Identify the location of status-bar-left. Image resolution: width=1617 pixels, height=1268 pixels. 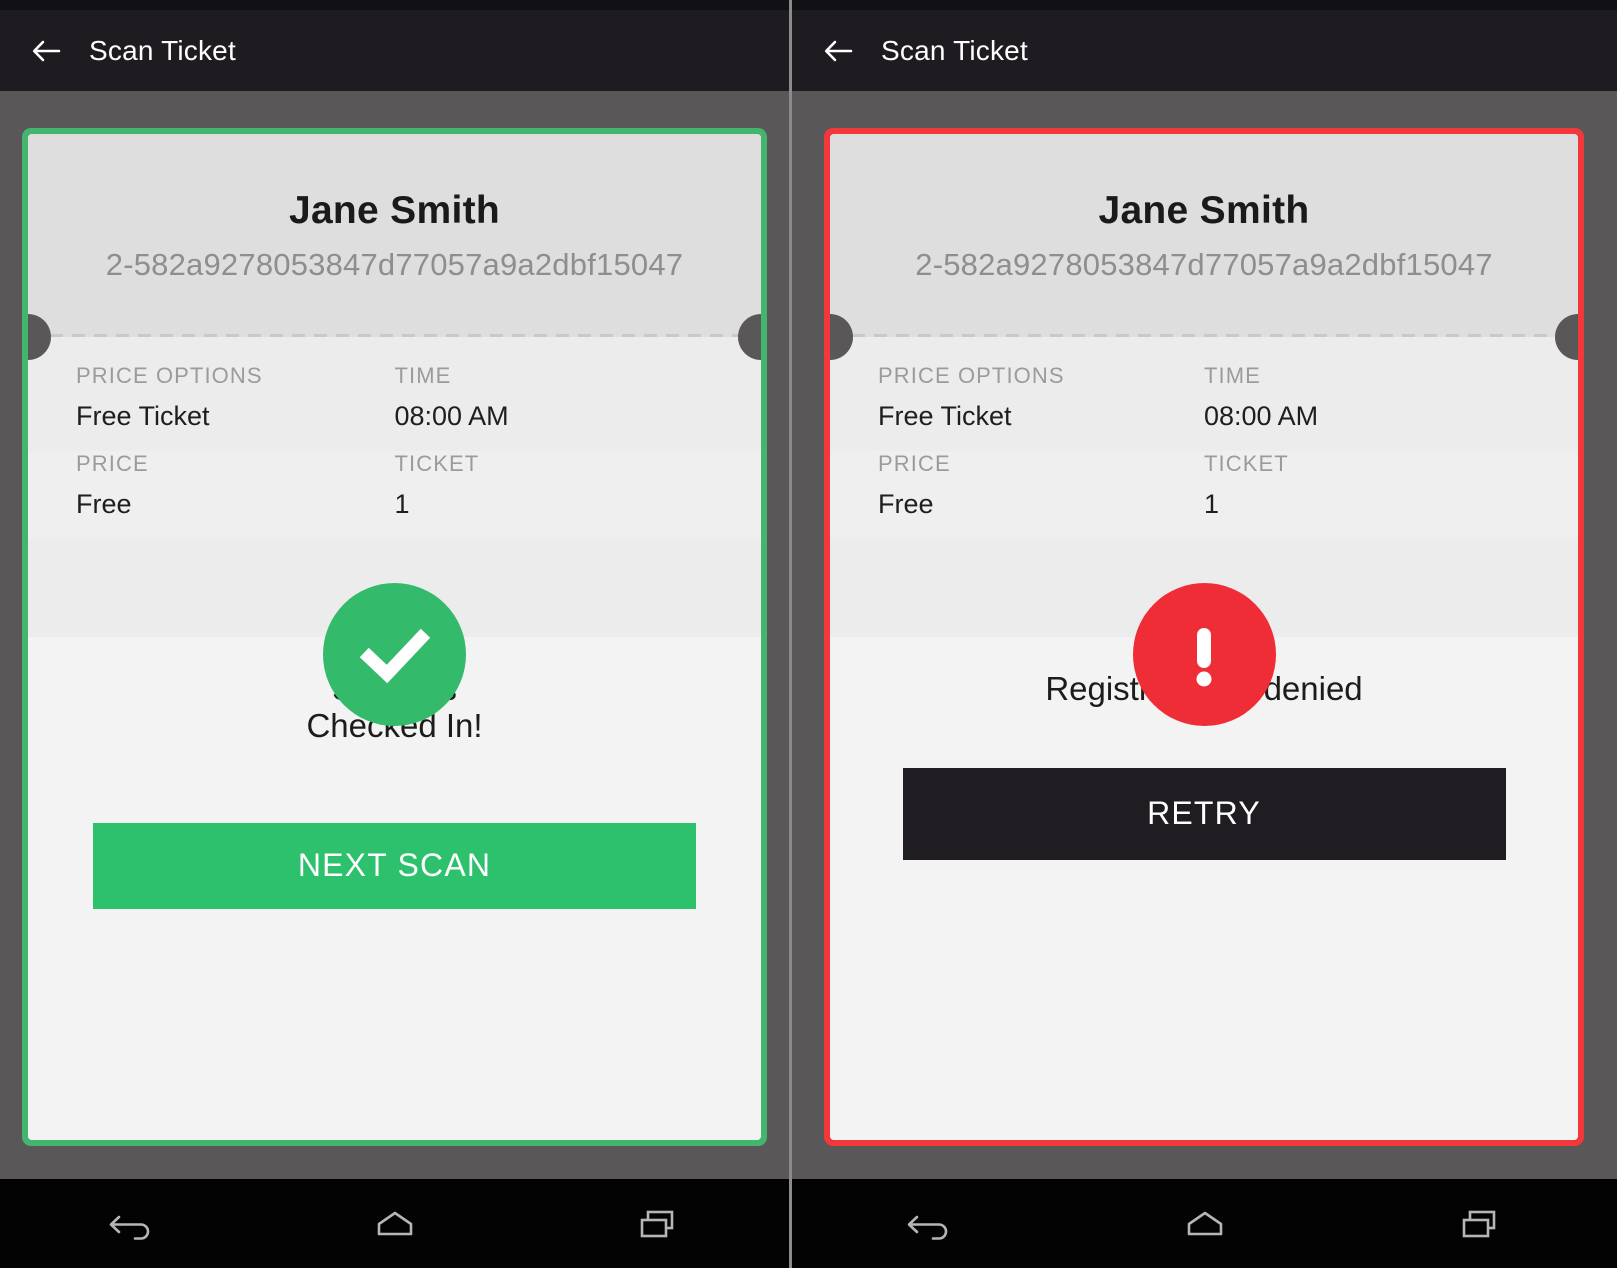
(394, 5).